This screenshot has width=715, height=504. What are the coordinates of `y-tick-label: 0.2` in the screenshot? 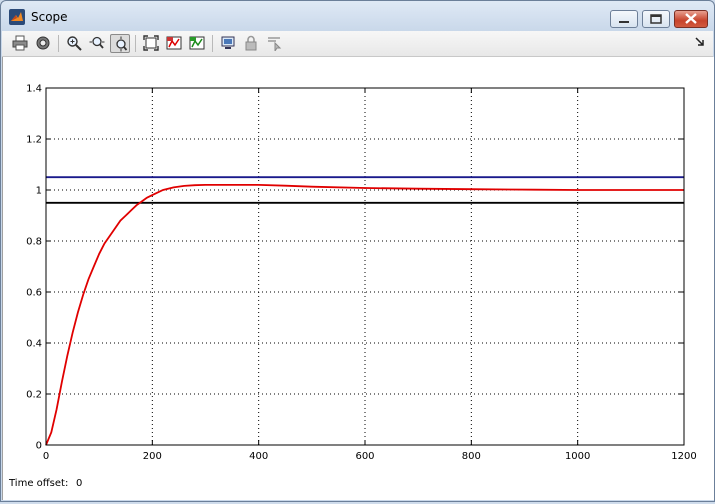 It's located at (34, 395).